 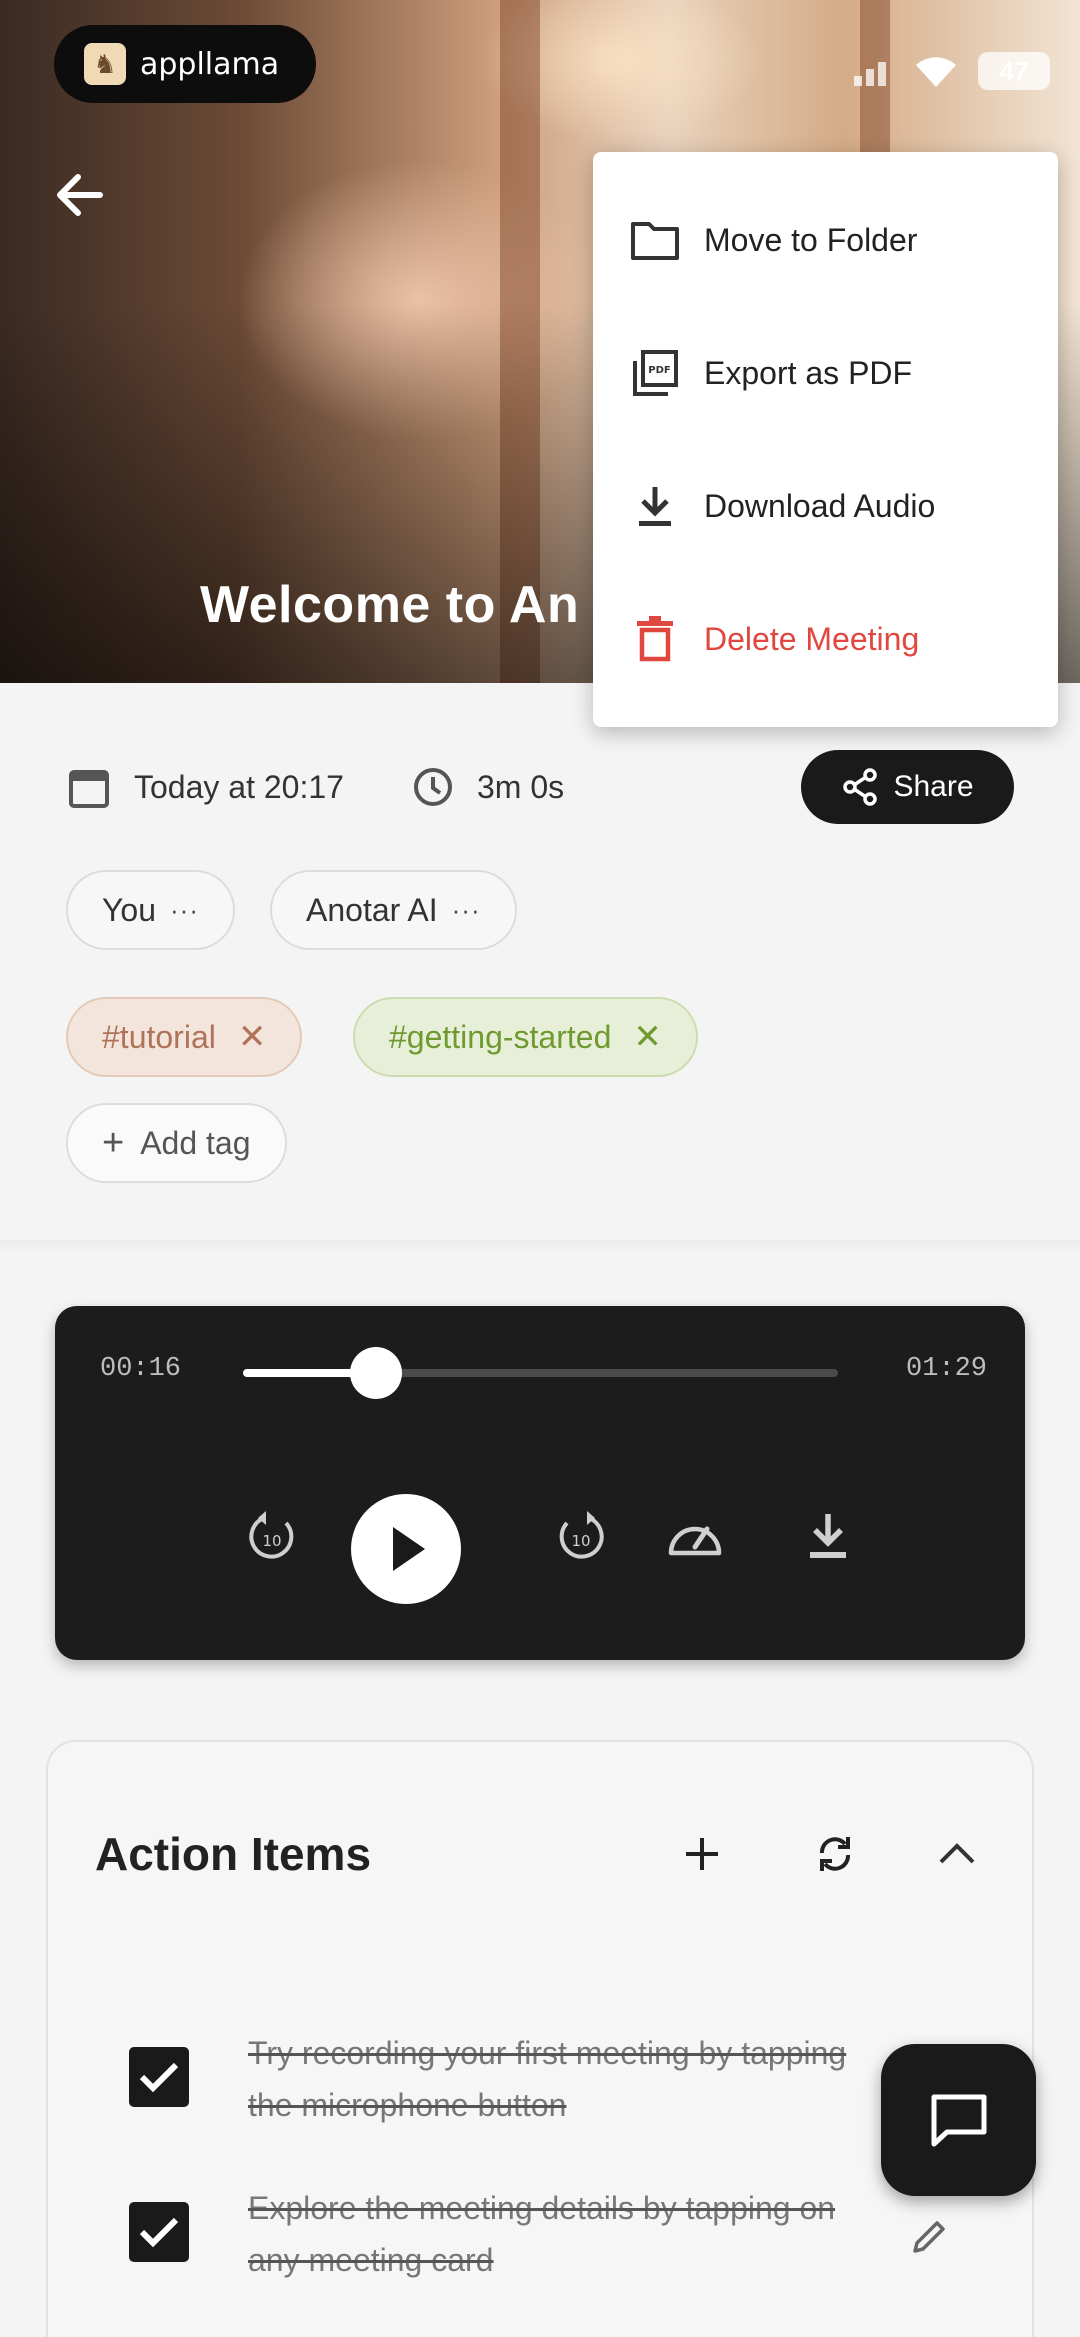 I want to click on forward-10-icon: 10, so click(x=581, y=1535).